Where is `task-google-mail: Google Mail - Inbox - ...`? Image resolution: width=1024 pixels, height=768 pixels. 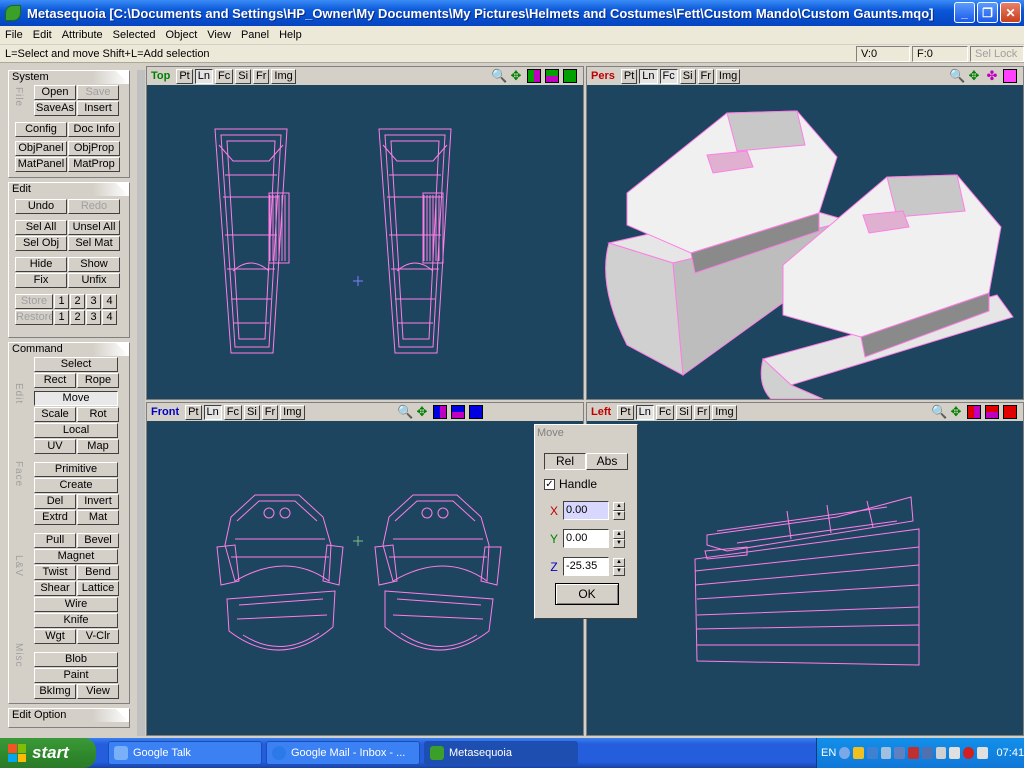
task-google-mail: Google Mail - Inbox - ... is located at coordinates (343, 753).